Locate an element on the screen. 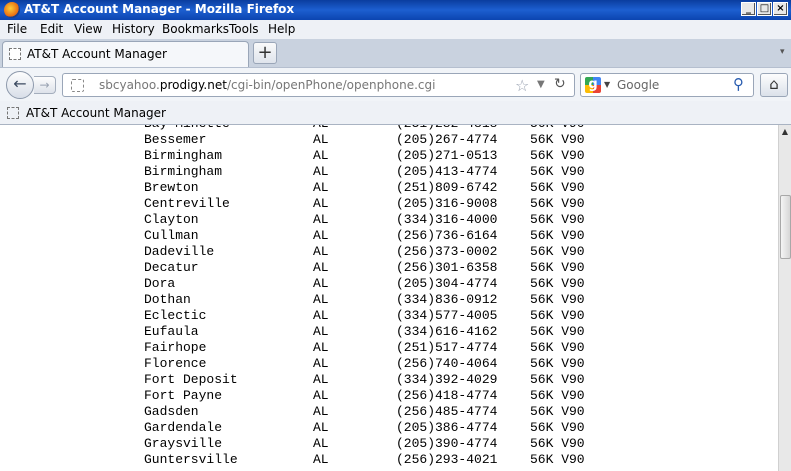  phone-cell: (205)413-4774 is located at coordinates (447, 171).